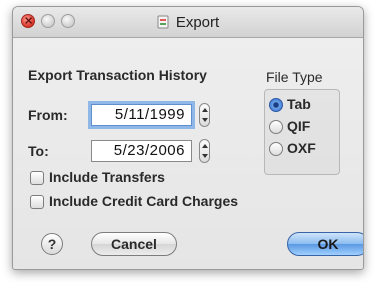 The height and width of the screenshot is (285, 378). I want to click on to-date-stepper, so click(204, 151).